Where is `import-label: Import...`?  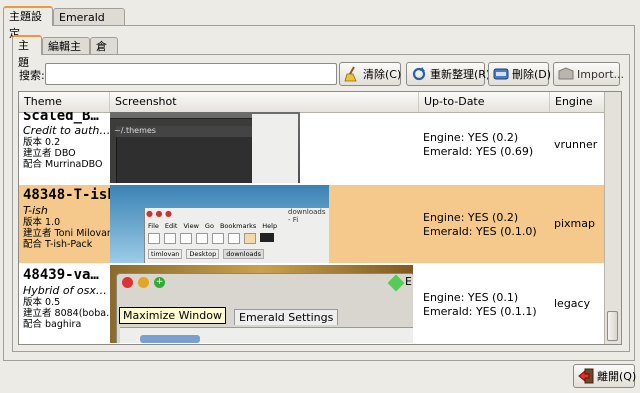 import-label: Import... is located at coordinates (600, 74).